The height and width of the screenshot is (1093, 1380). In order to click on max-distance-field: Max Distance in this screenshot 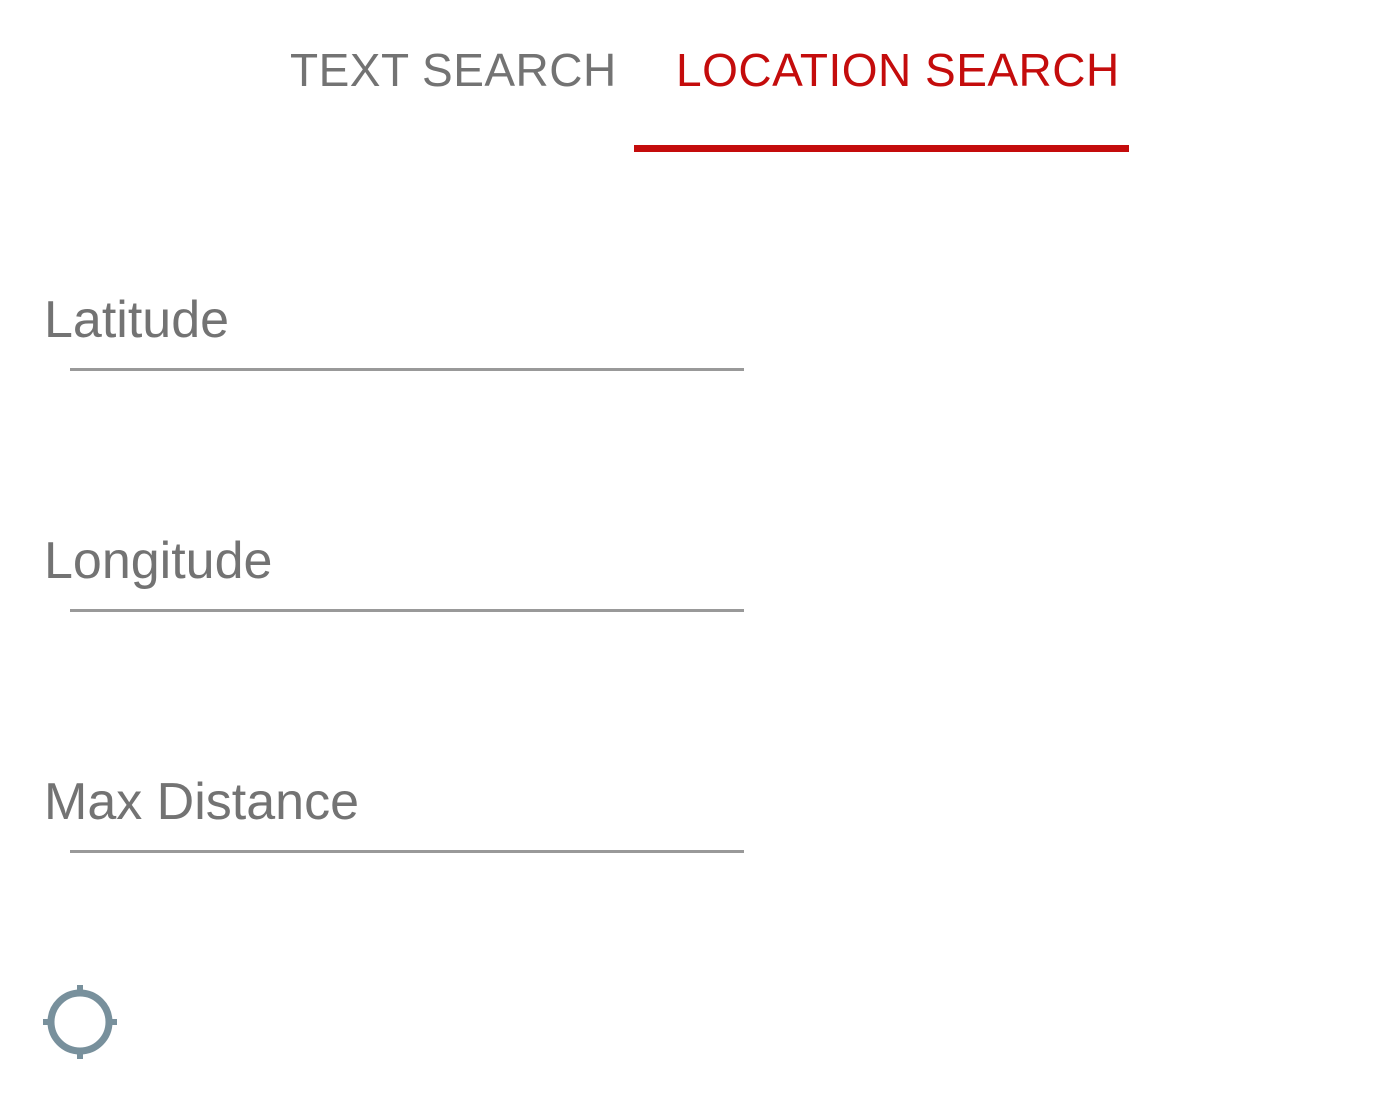, I will do `click(394, 822)`.